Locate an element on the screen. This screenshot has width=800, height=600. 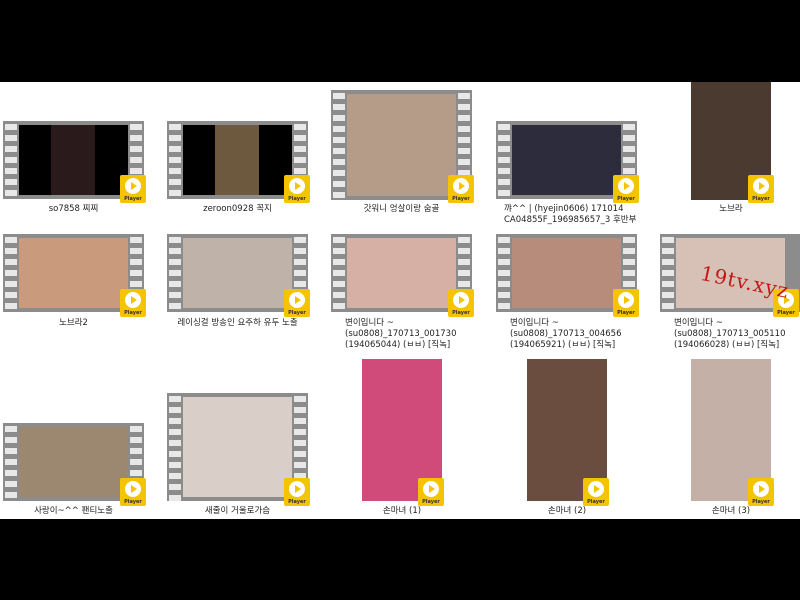
file-name-label: 손마녀 (2) is located at coordinates (567, 511).